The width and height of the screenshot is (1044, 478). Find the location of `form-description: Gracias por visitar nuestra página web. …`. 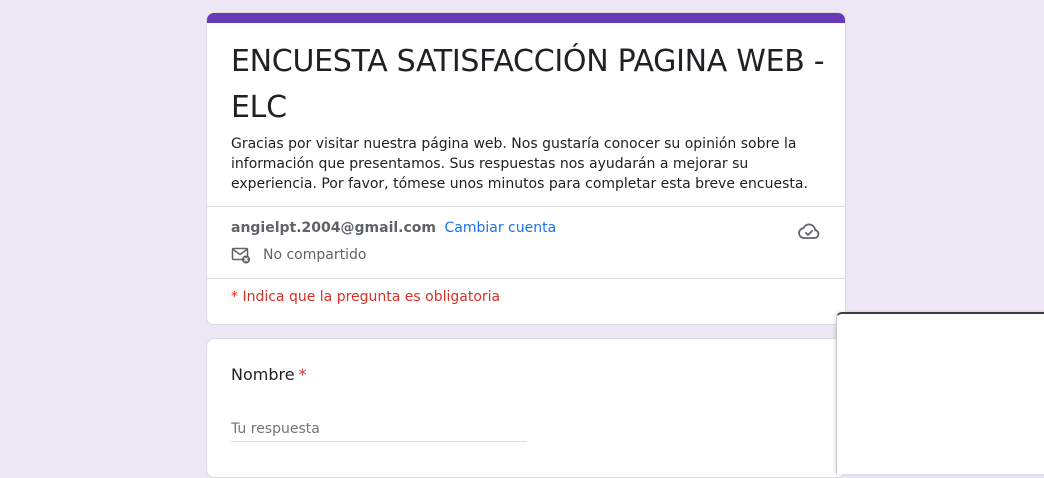

form-description: Gracias por visitar nuestra página web. … is located at coordinates (519, 164).